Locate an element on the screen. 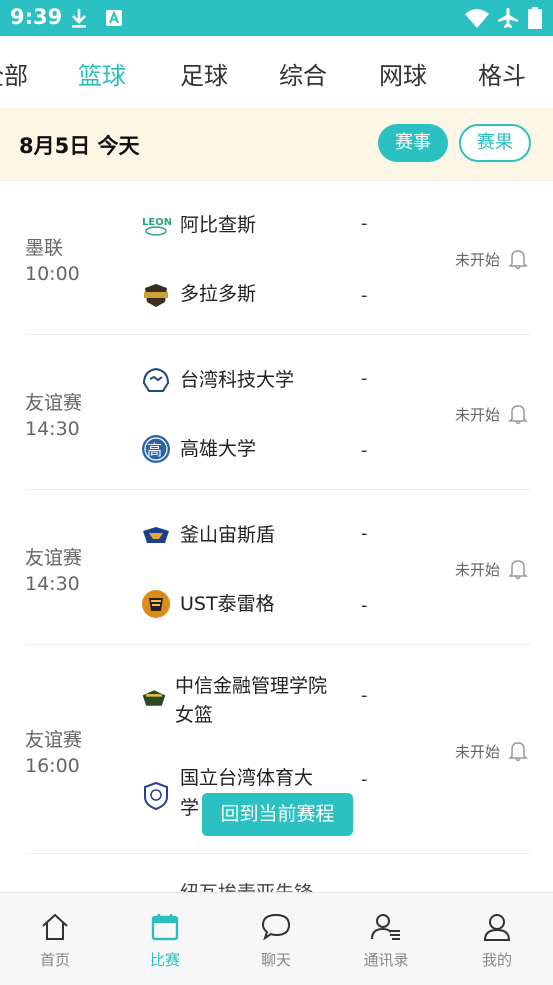 The image size is (553, 985). nav-contacts-label: 通讯录 is located at coordinates (386, 960).